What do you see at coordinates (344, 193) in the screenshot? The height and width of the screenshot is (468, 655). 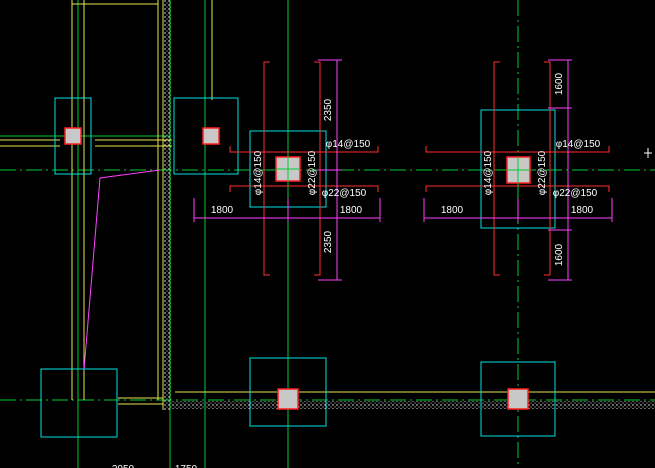 I see `rebar-cap1-bottom: φ22@150` at bounding box center [344, 193].